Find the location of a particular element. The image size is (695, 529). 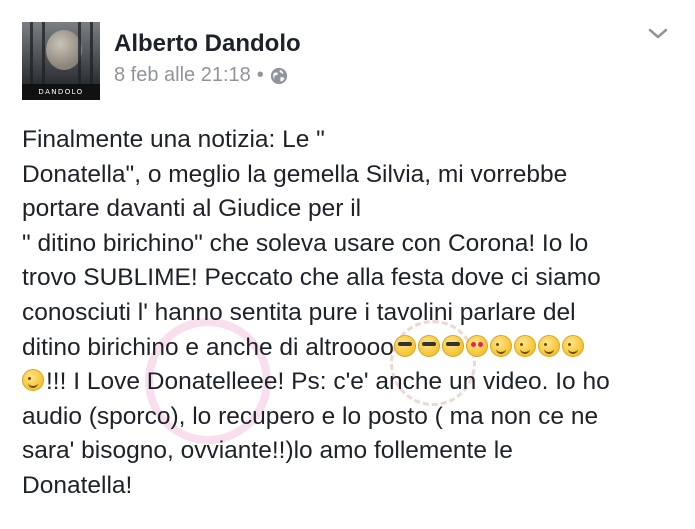

globe-icon is located at coordinates (278, 75).